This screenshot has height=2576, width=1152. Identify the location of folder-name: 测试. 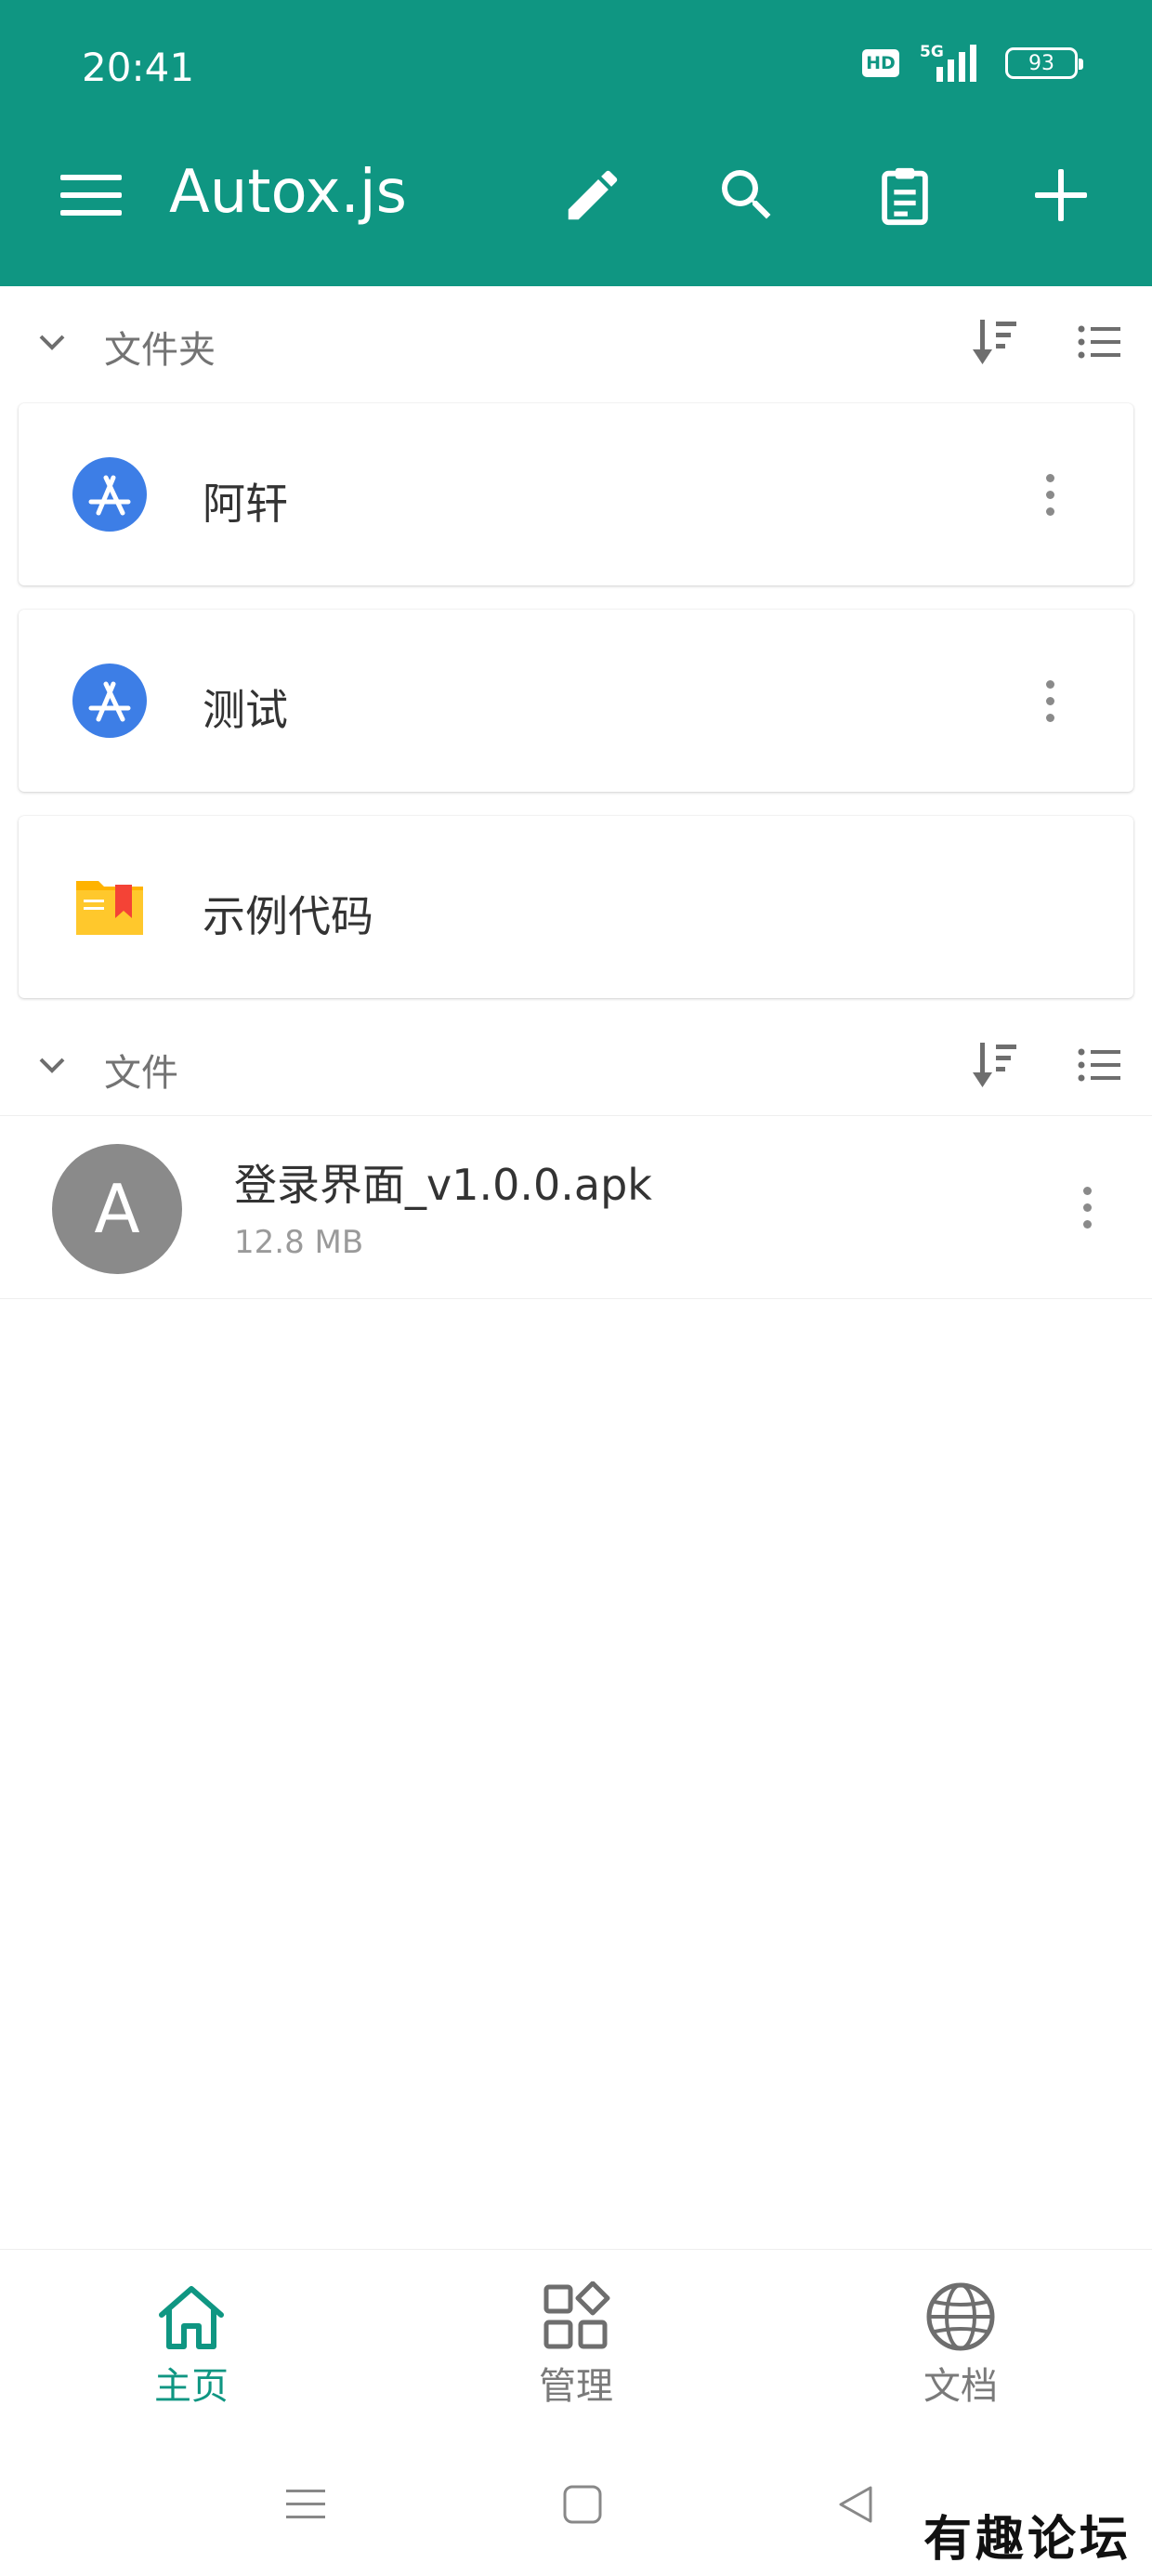
(246, 710).